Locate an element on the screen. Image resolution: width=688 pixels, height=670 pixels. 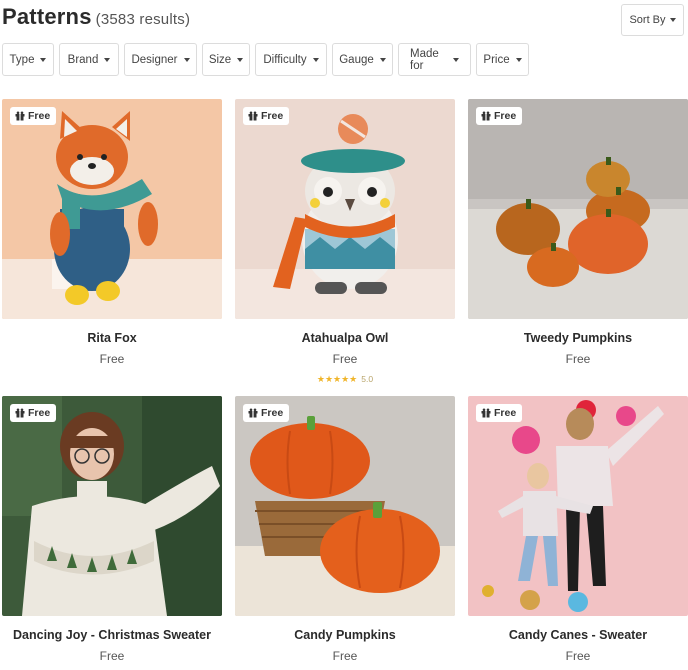
filter-label: Size is located at coordinates (220, 59).